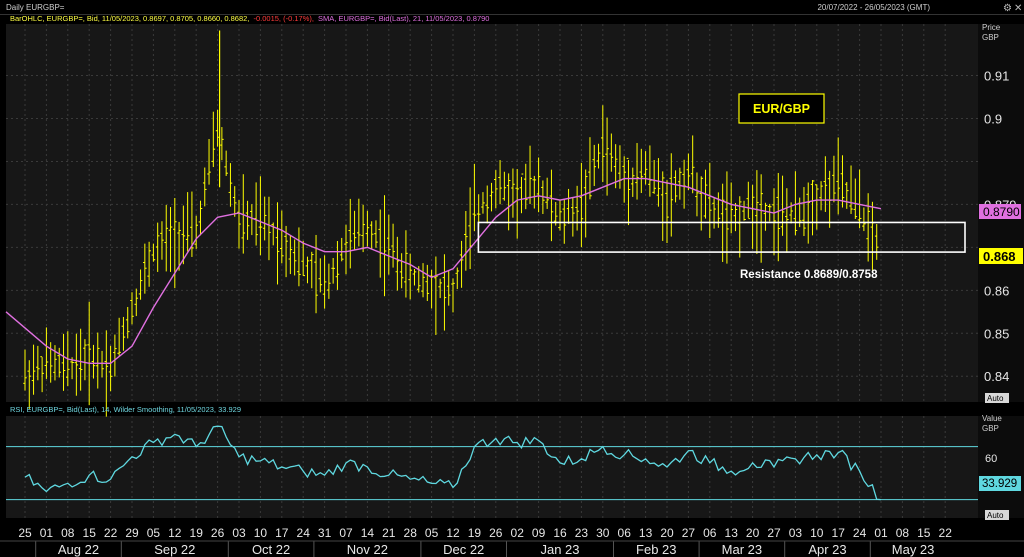  What do you see at coordinates (999, 256) in the screenshot?
I see `last-price-text: 0.868` at bounding box center [999, 256].